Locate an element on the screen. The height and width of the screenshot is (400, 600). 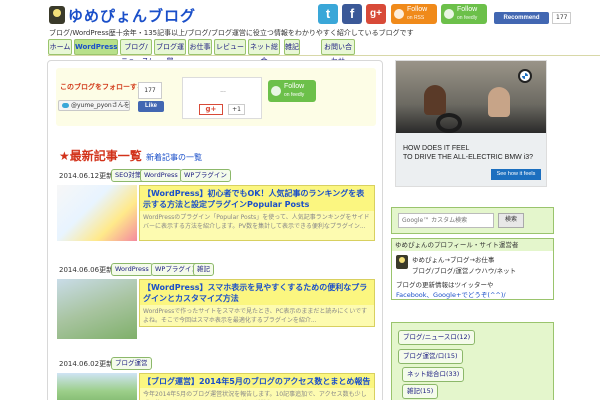
twitter-follow-button: @yume_pyonさんをフォロー is located at coordinates (94, 105).